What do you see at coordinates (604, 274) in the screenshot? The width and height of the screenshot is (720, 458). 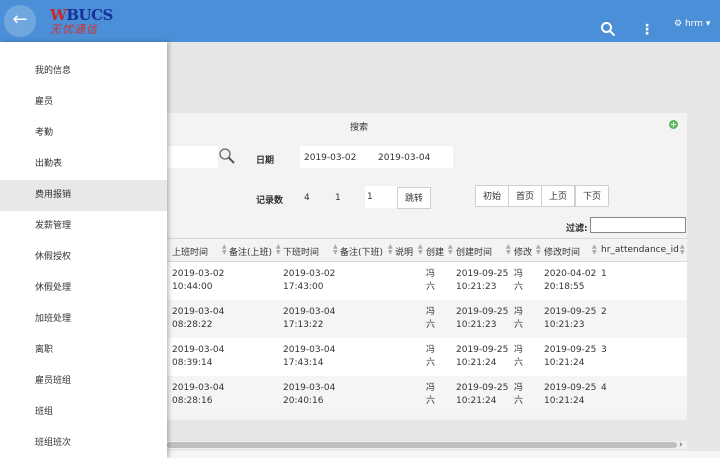 I see `cell-id: 1` at bounding box center [604, 274].